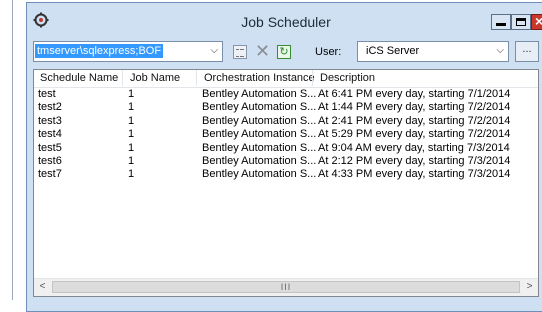 This screenshot has width=542, height=312. Describe the element at coordinates (414, 160) in the screenshot. I see `description-cell: At 2:12 PM every day, starting 7/3/2014` at that location.